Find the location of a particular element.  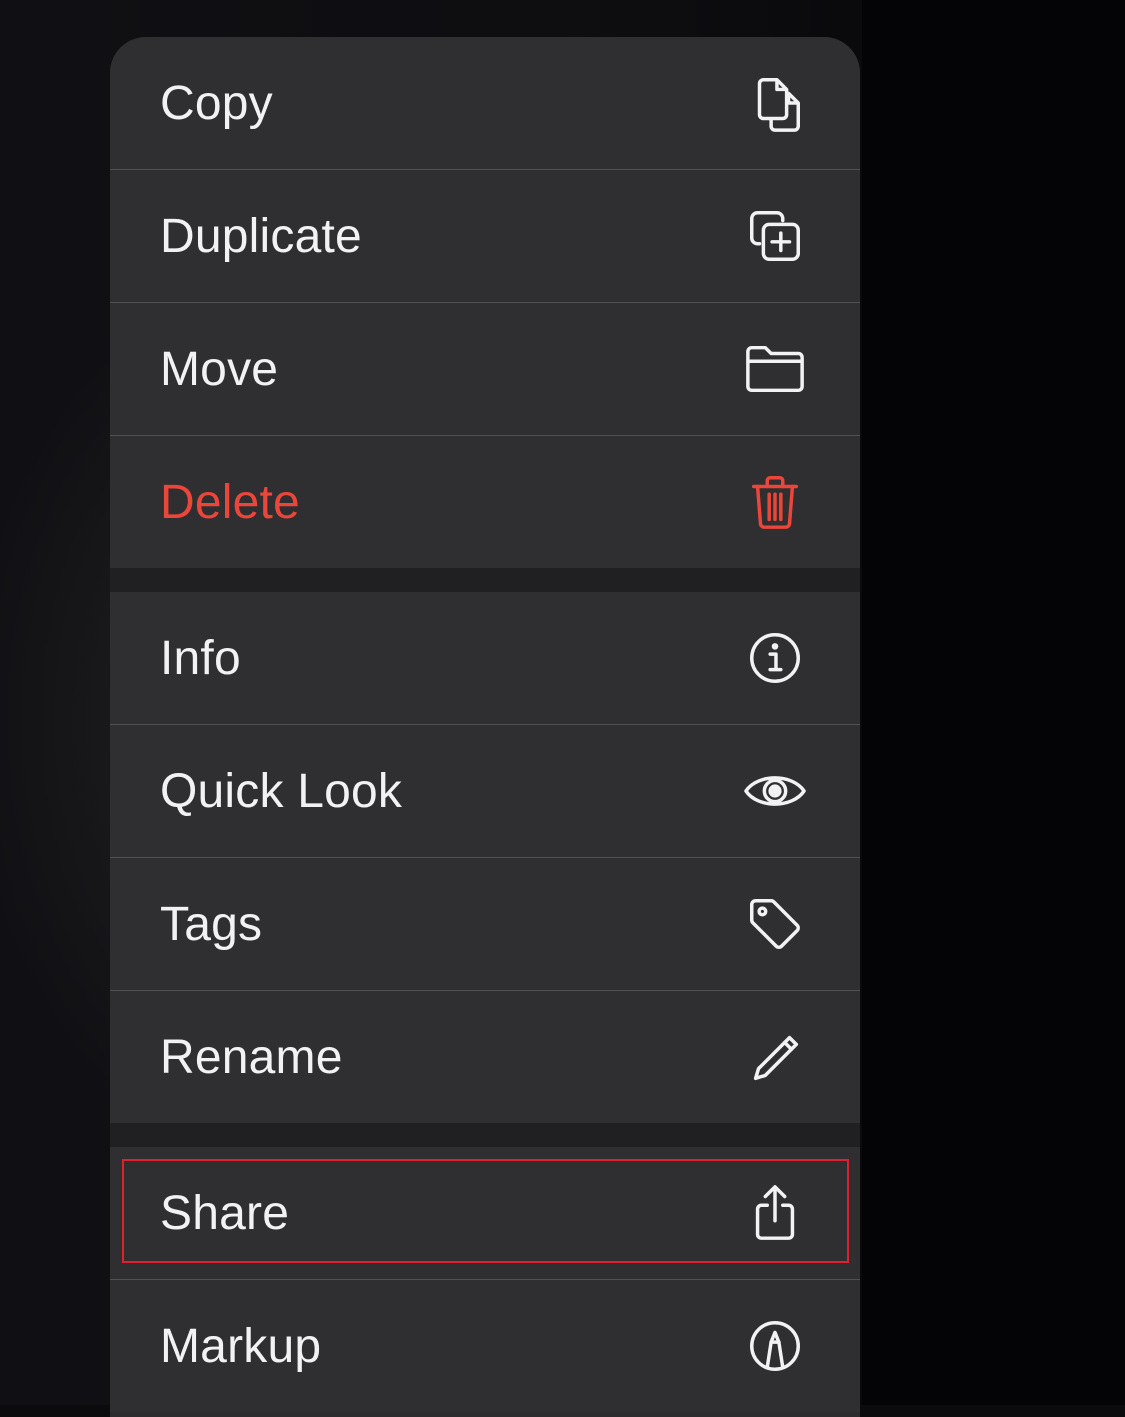

share-icon is located at coordinates (775, 1213).